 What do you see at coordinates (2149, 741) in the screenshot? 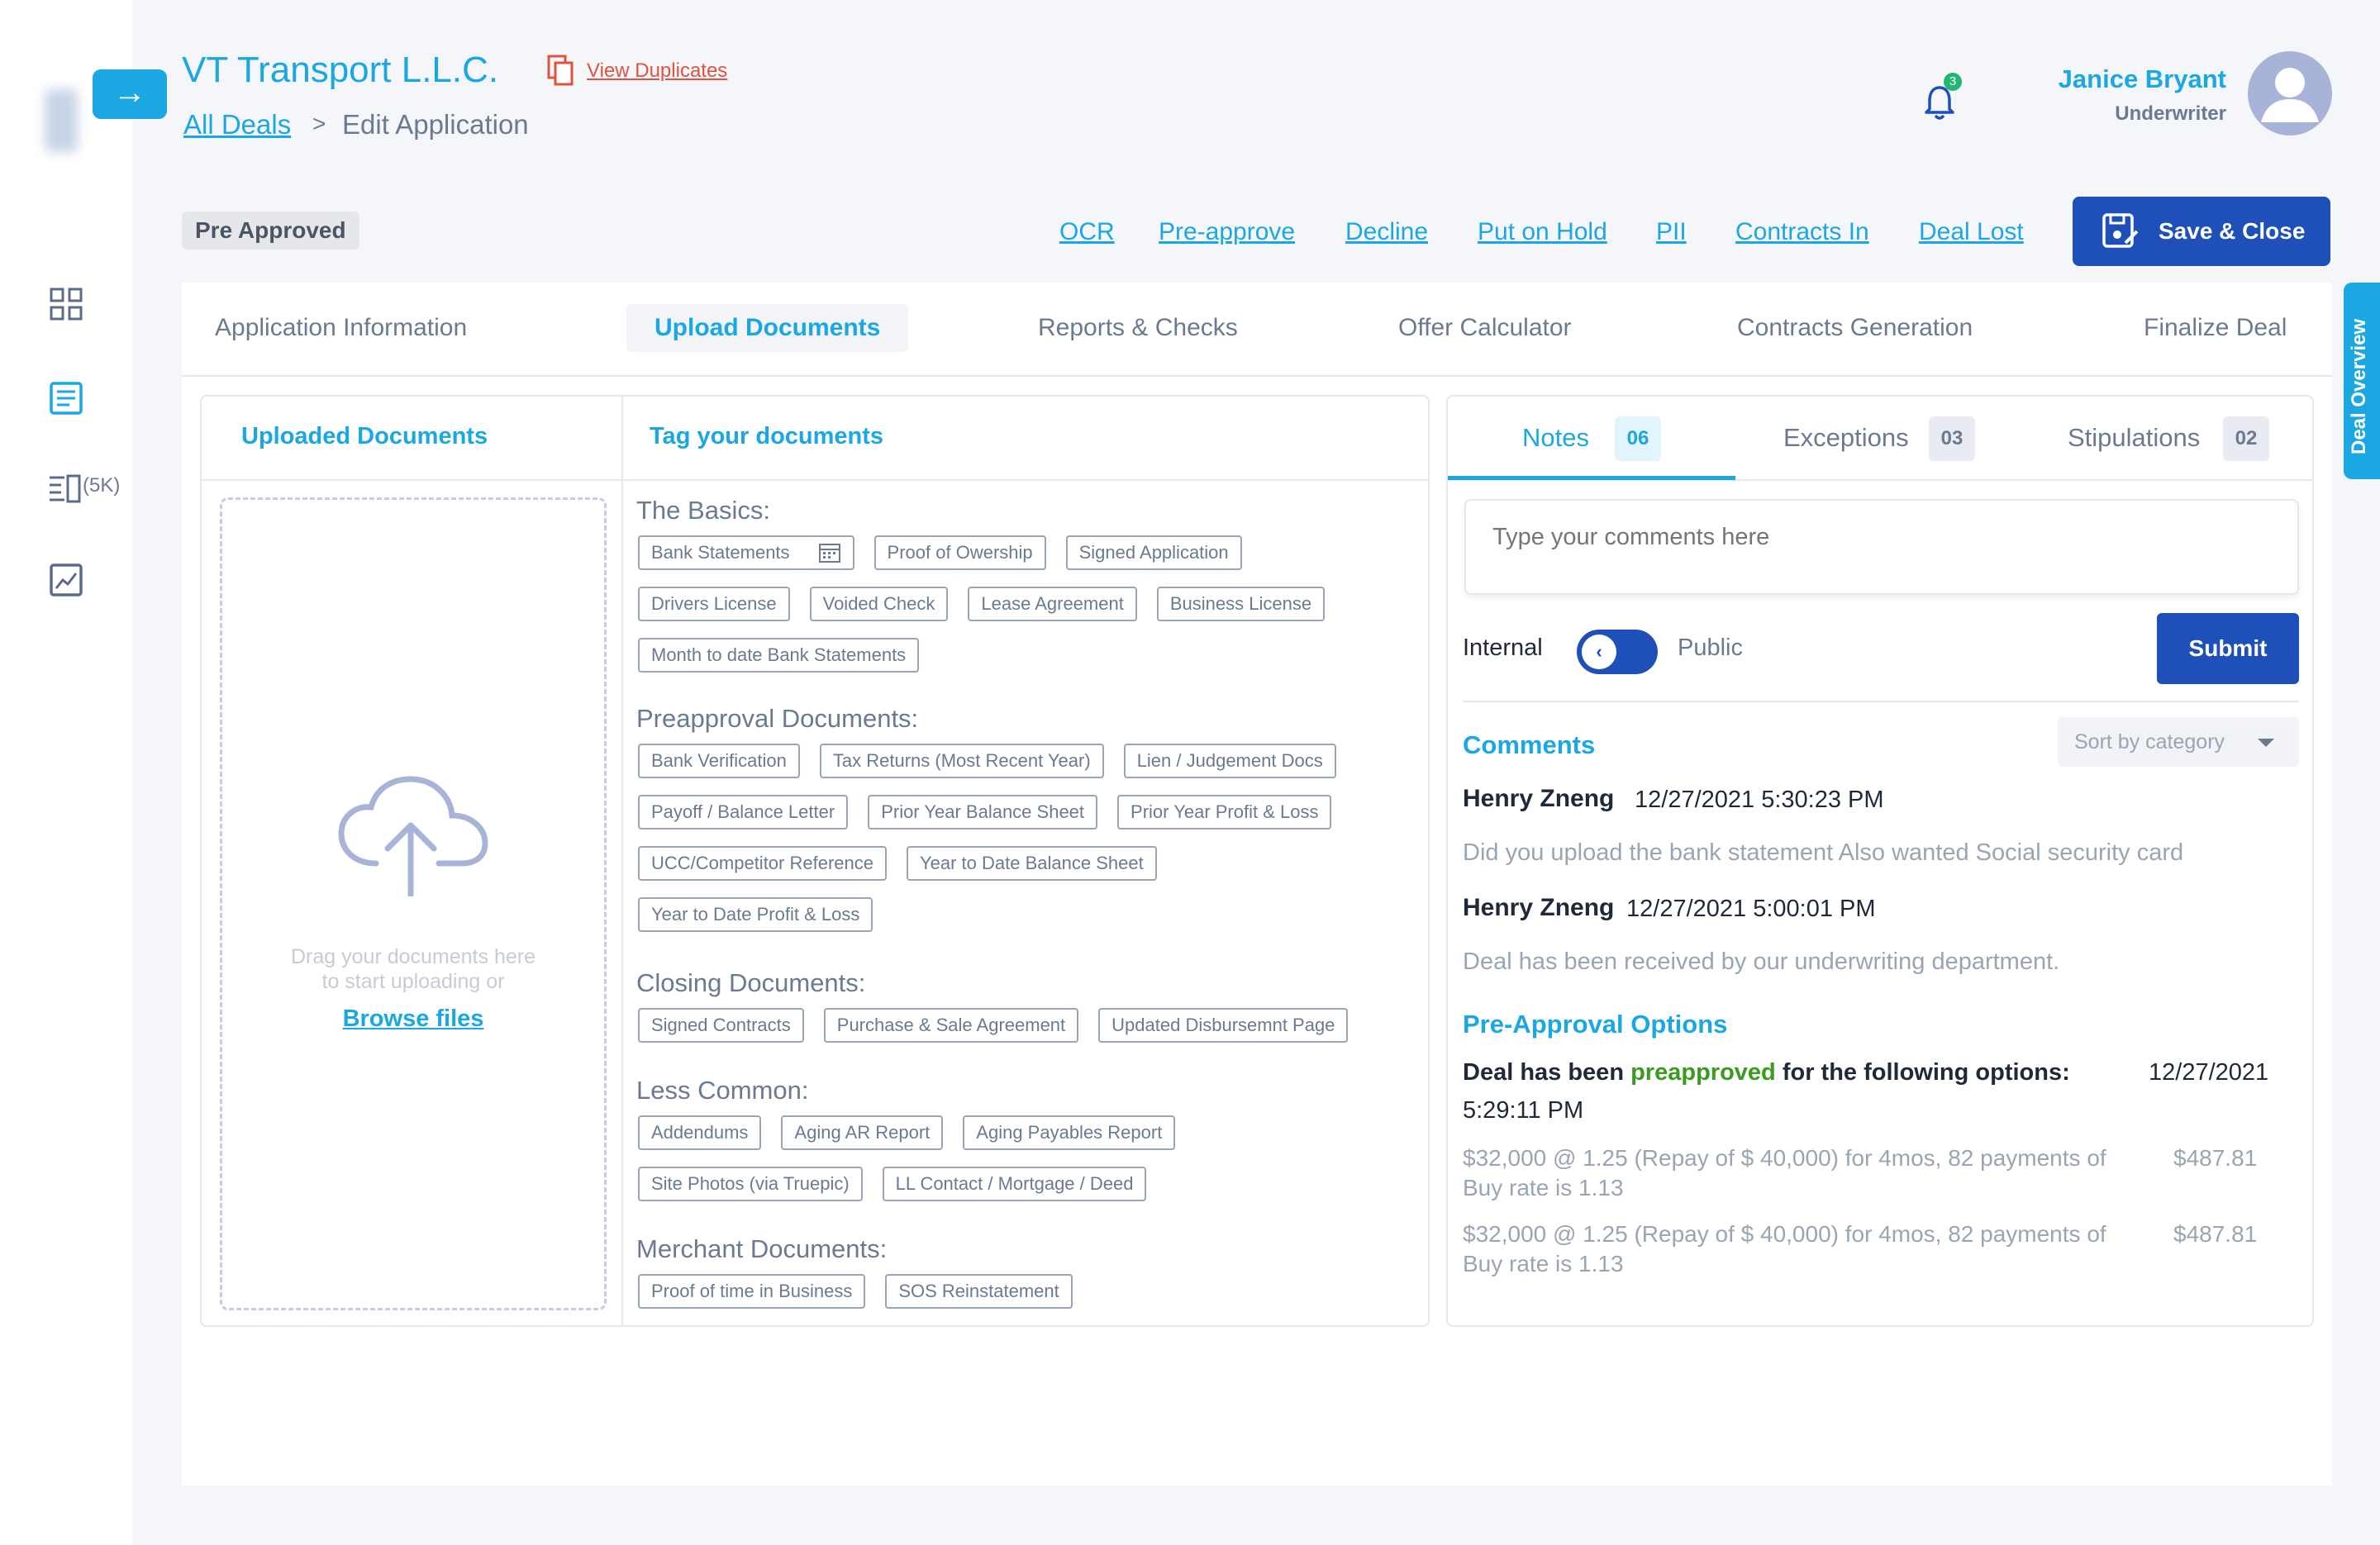
I see `sort-label: Sort by category` at bounding box center [2149, 741].